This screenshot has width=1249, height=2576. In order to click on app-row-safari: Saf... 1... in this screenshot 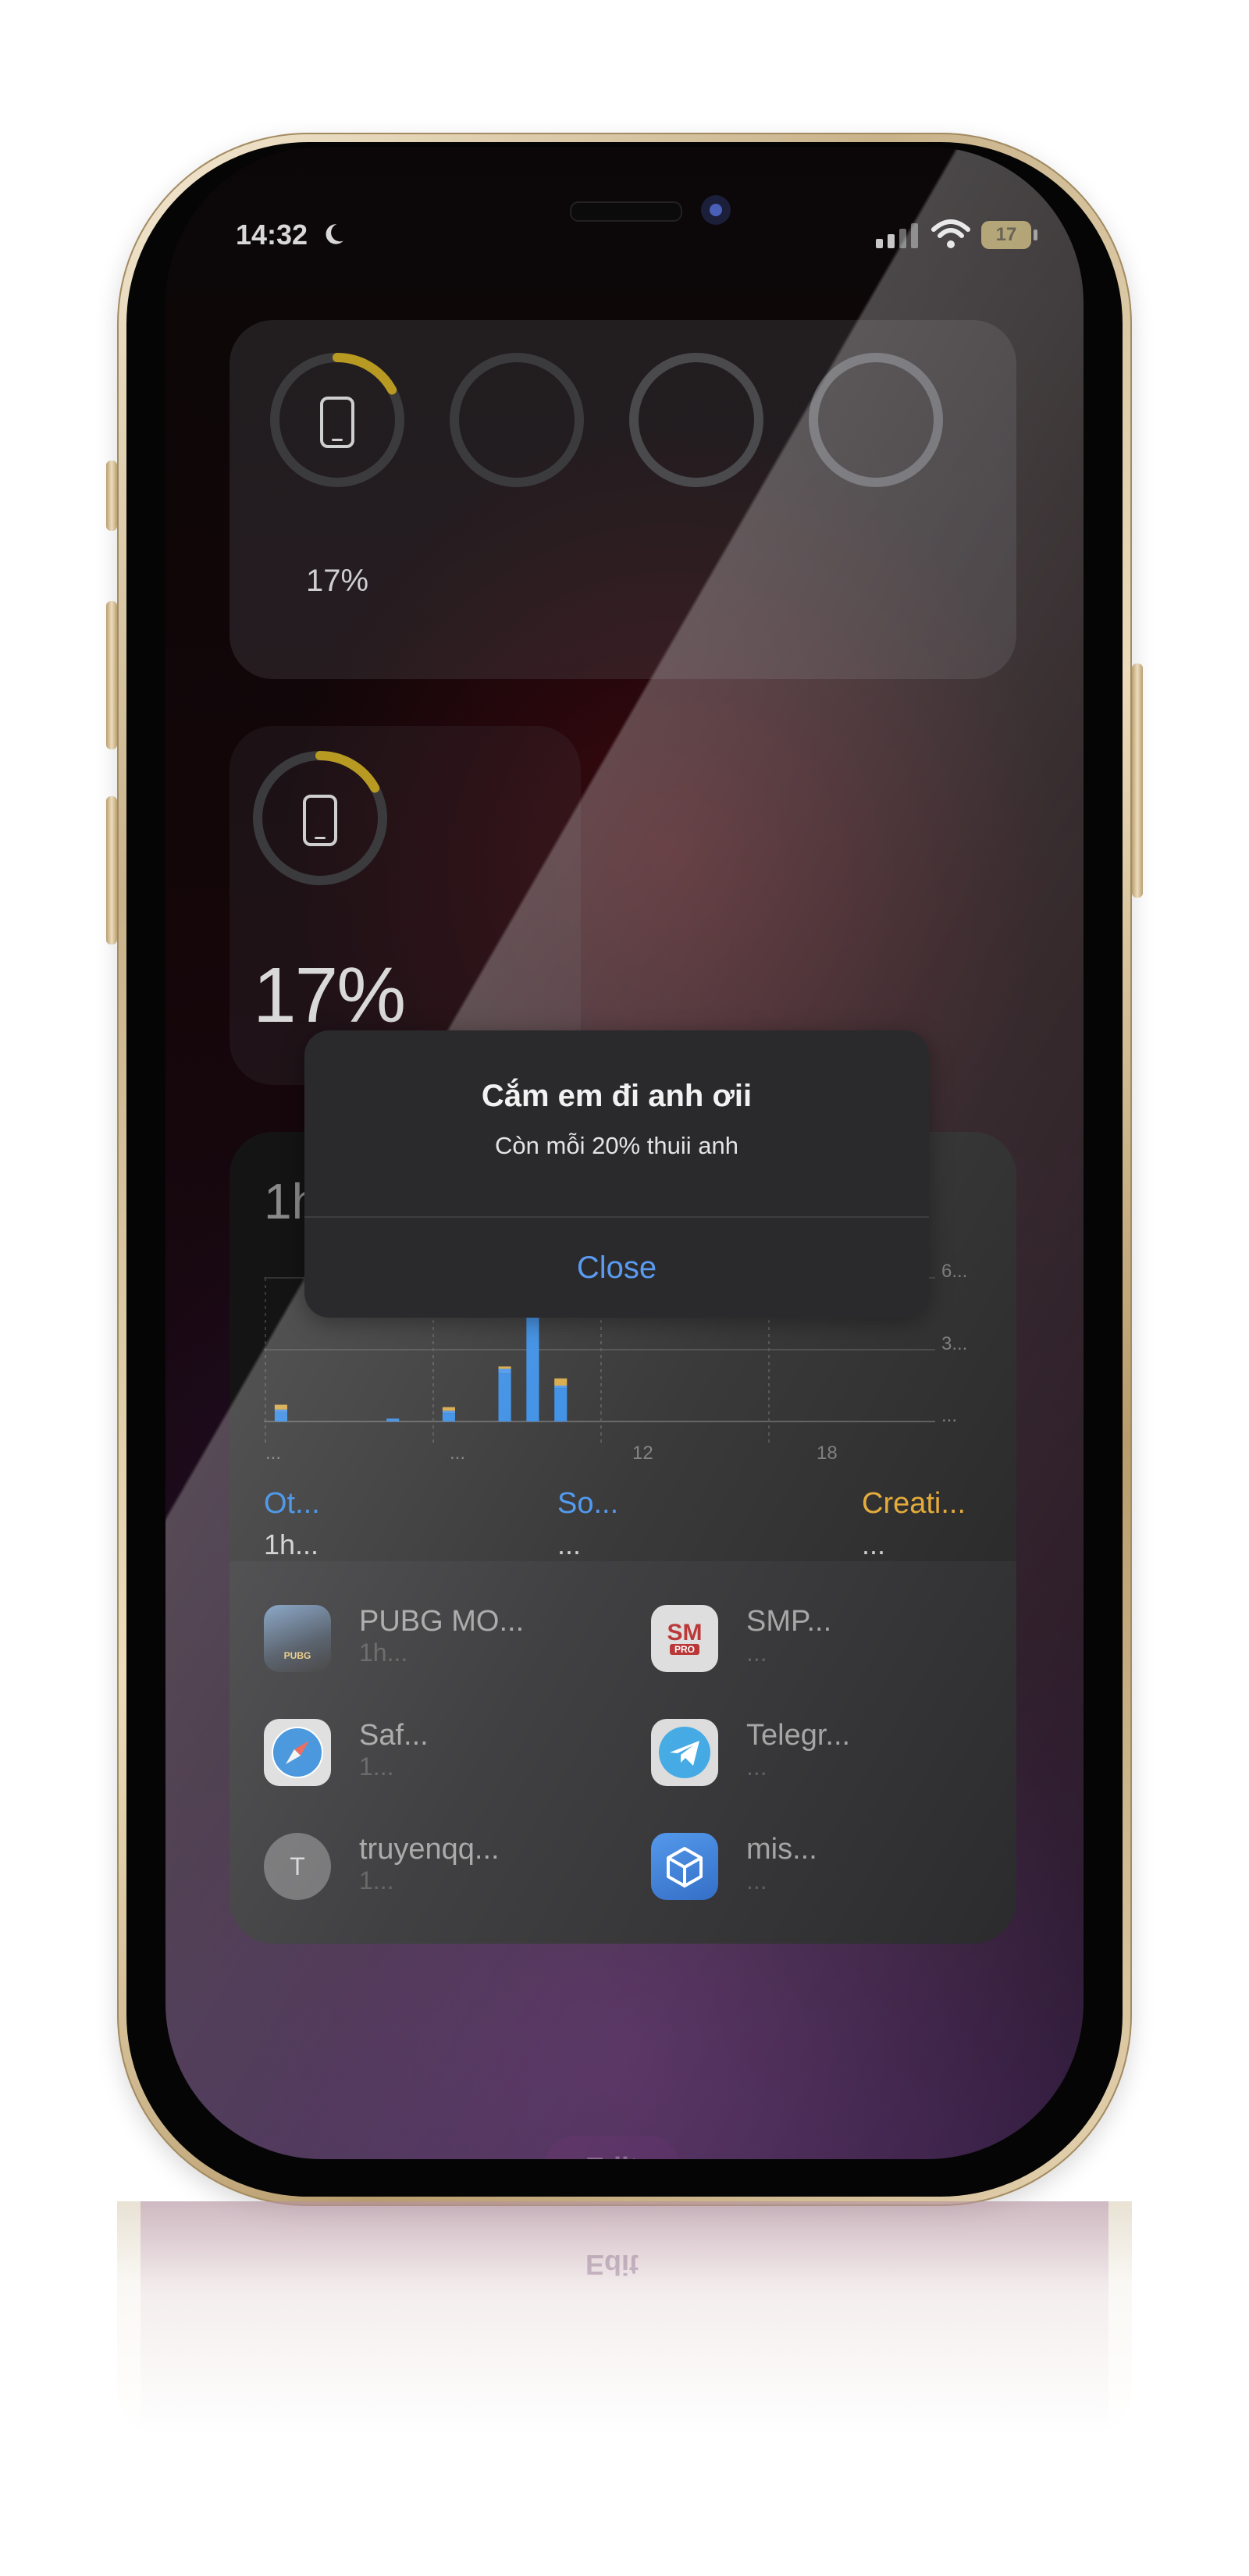, I will do `click(346, 1752)`.